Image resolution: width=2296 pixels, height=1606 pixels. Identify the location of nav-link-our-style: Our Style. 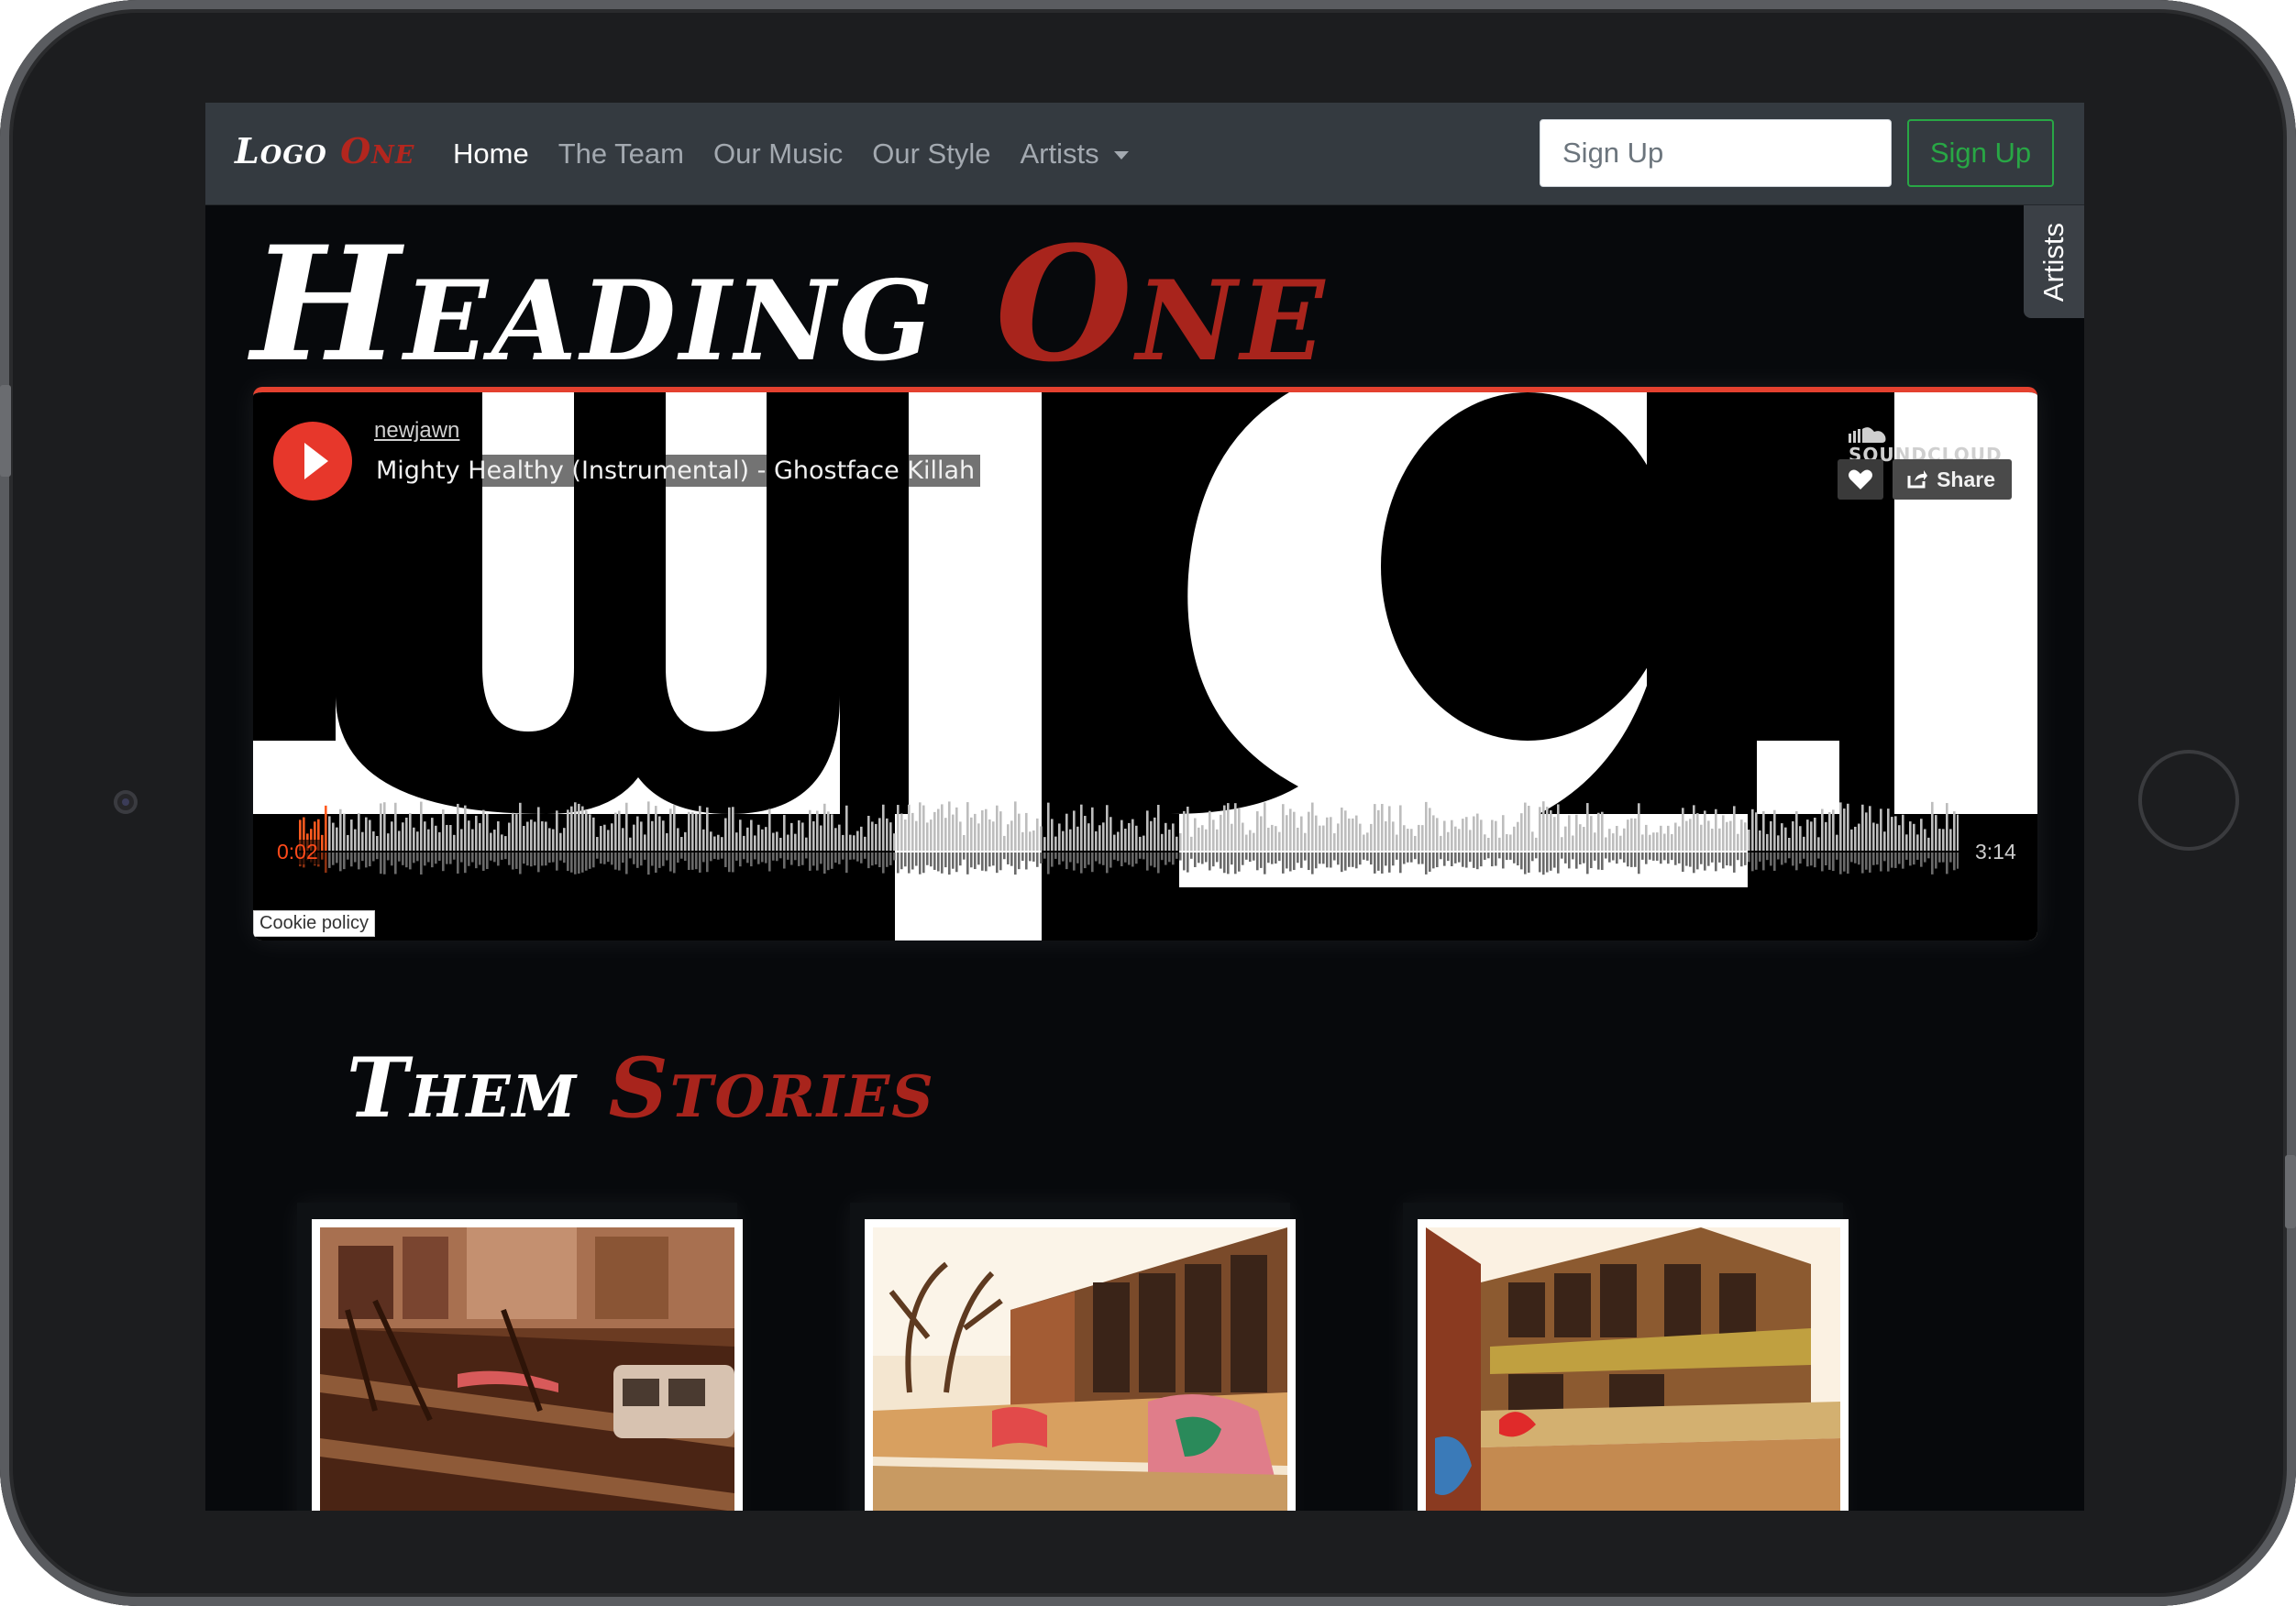
(931, 154).